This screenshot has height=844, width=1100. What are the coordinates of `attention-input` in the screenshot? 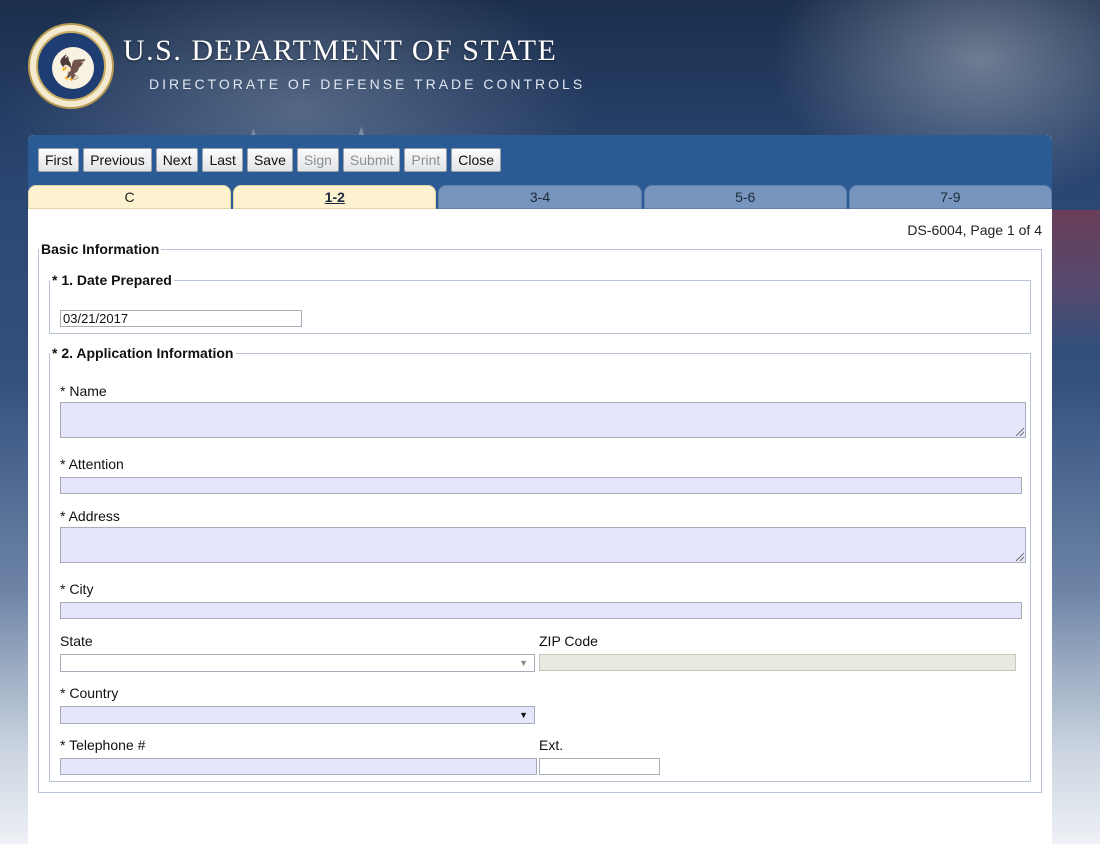 It's located at (541, 485).